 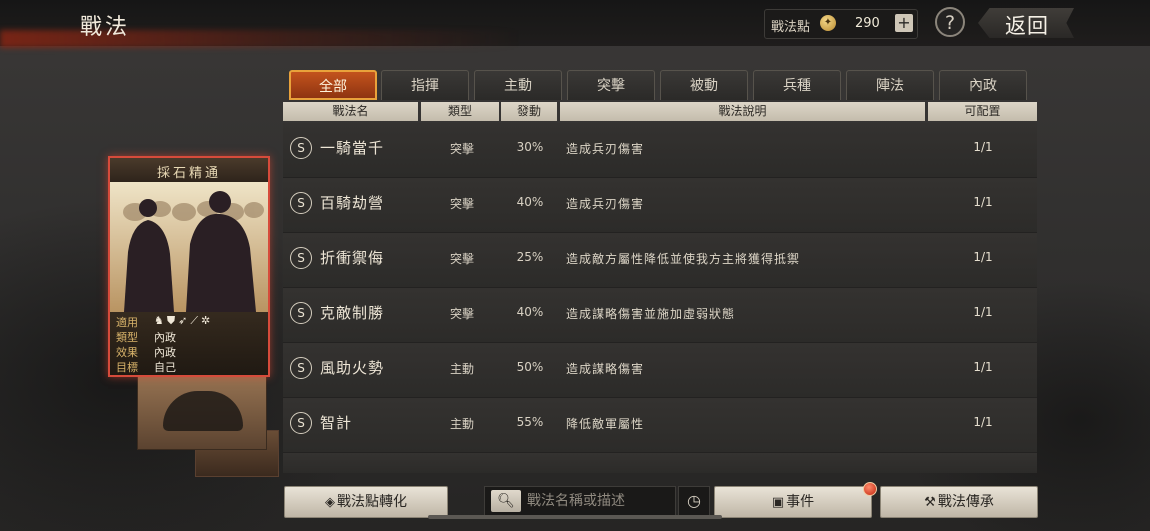 I want to click on top-bar: 戰法 戰法點 ✦ 290 + ? 返回, so click(x=575, y=24).